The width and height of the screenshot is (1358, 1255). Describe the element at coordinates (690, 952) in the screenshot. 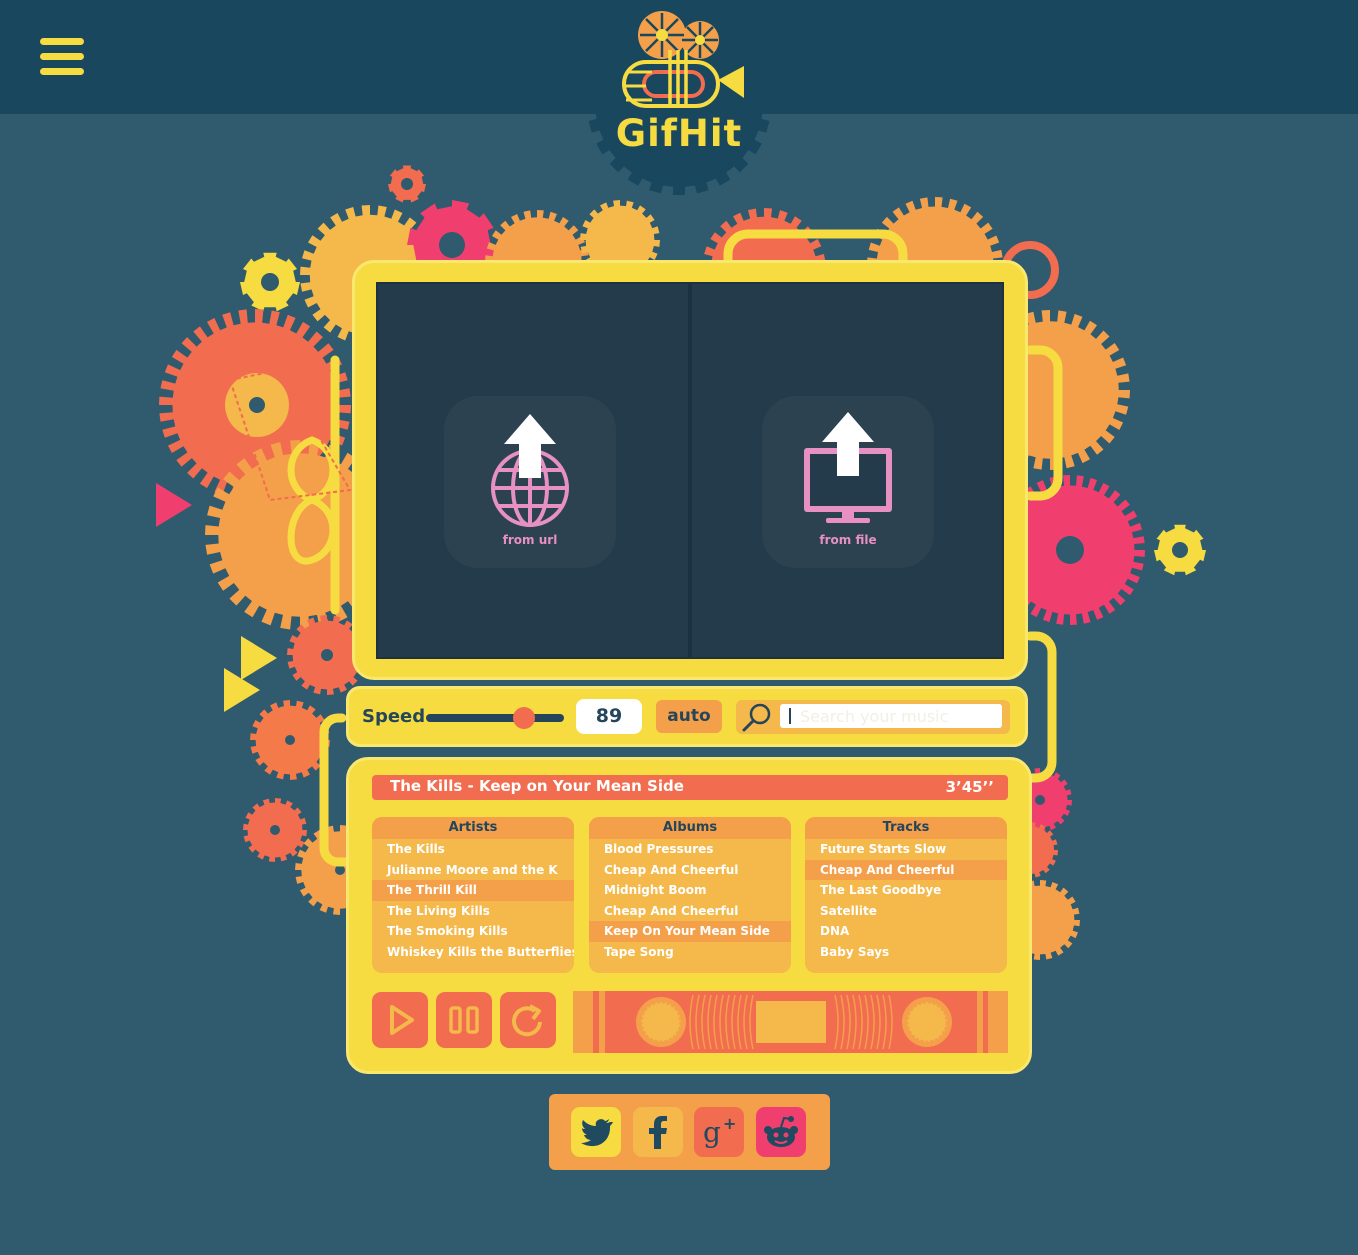

I see `album-list-item: Tape Song` at that location.